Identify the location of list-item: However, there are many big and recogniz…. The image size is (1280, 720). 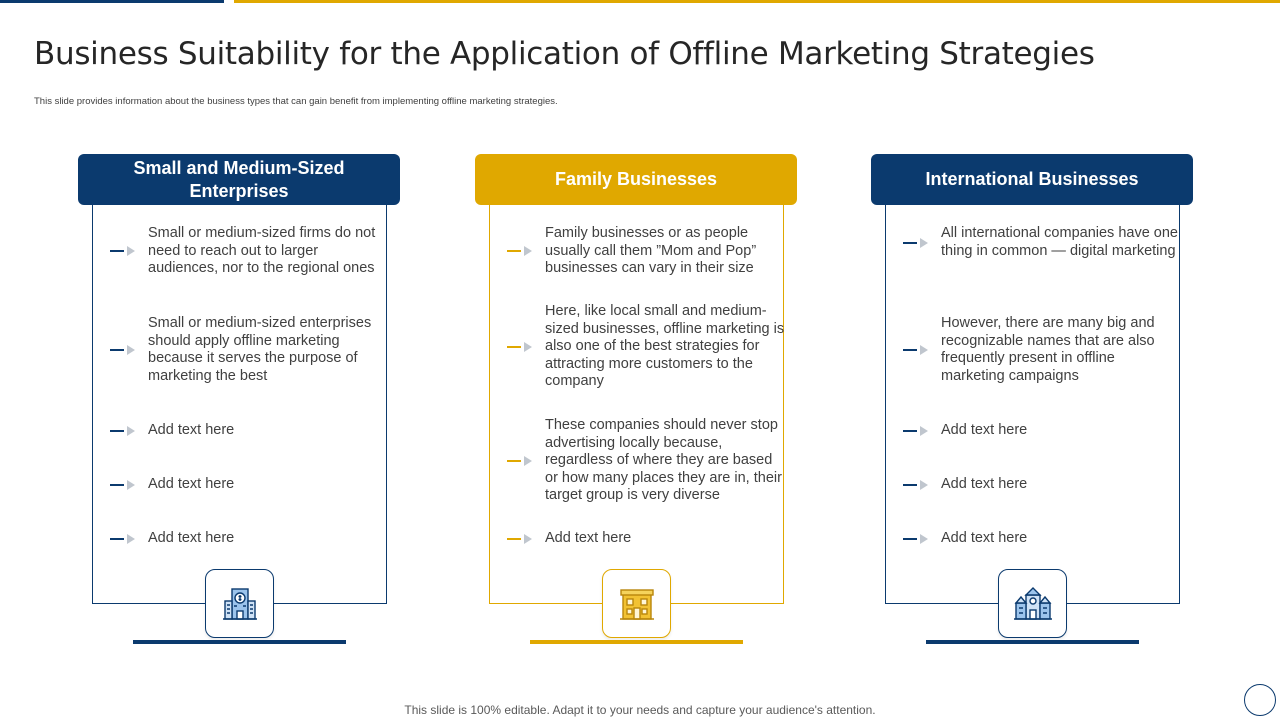
(1042, 350).